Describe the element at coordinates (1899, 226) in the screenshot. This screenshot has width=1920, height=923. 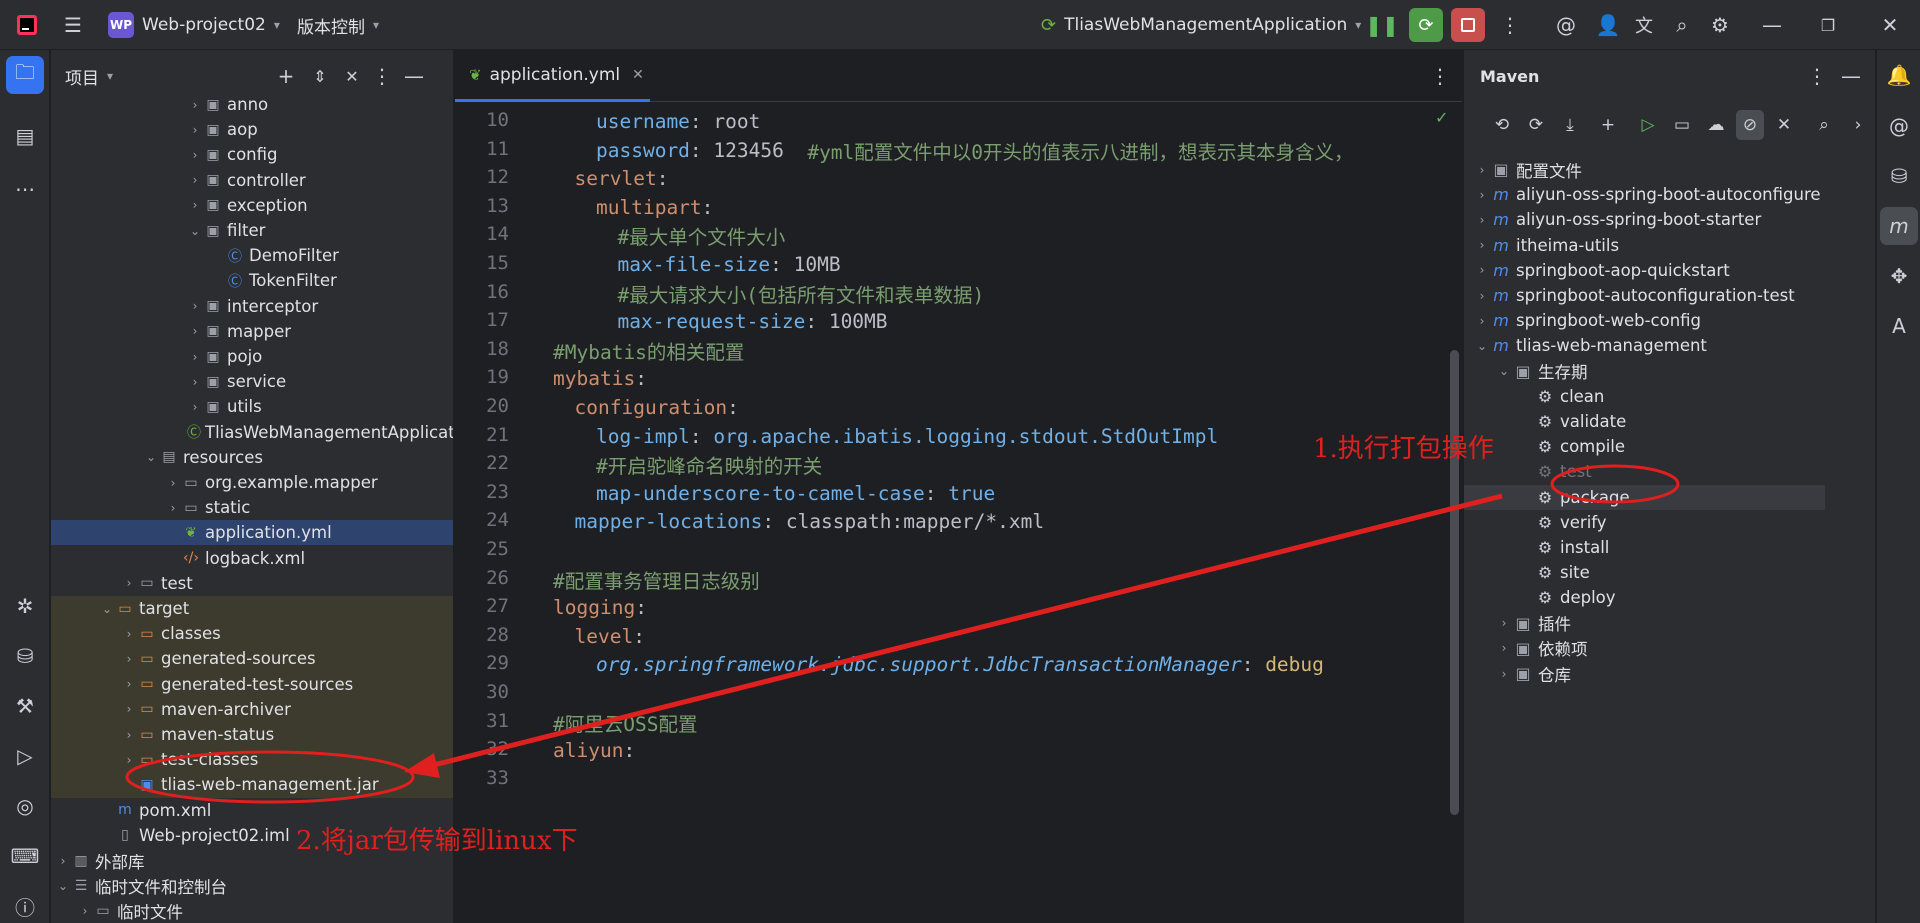
I see `maven-tool-icon: m` at that location.